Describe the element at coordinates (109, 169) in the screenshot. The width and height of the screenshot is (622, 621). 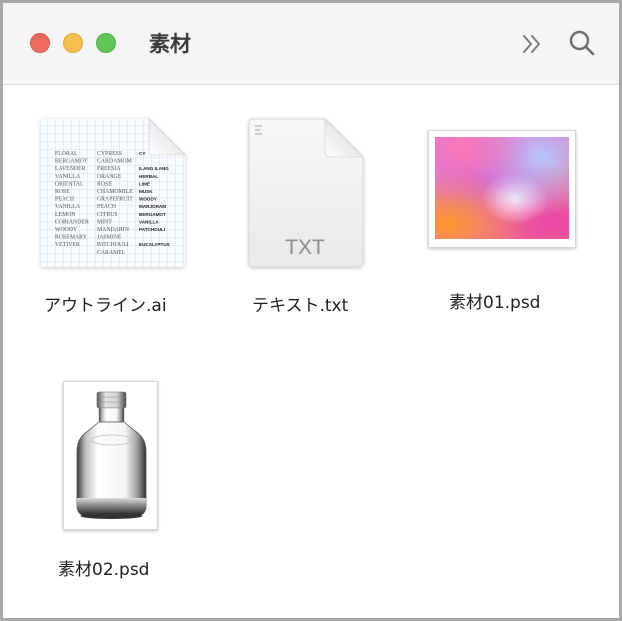
I see `preview-word: FREESIA` at that location.